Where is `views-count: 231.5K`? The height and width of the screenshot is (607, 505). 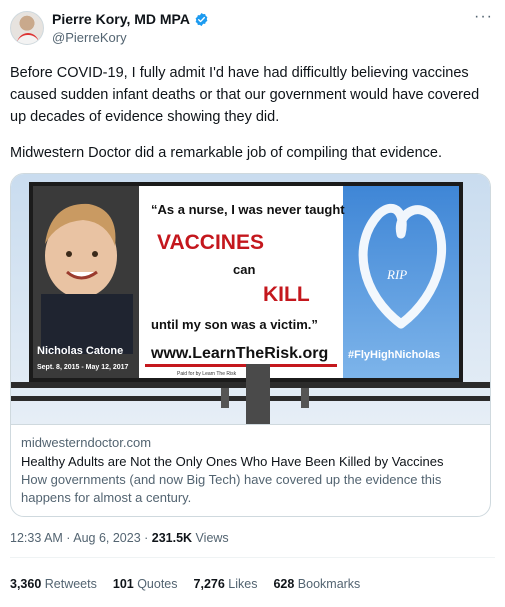
views-count: 231.5K is located at coordinates (172, 538).